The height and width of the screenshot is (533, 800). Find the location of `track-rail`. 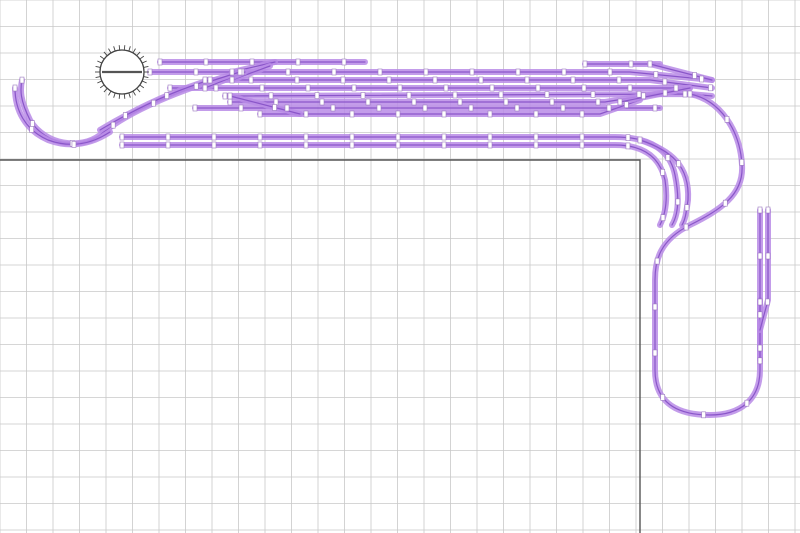

track-rail is located at coordinates (394, 185).